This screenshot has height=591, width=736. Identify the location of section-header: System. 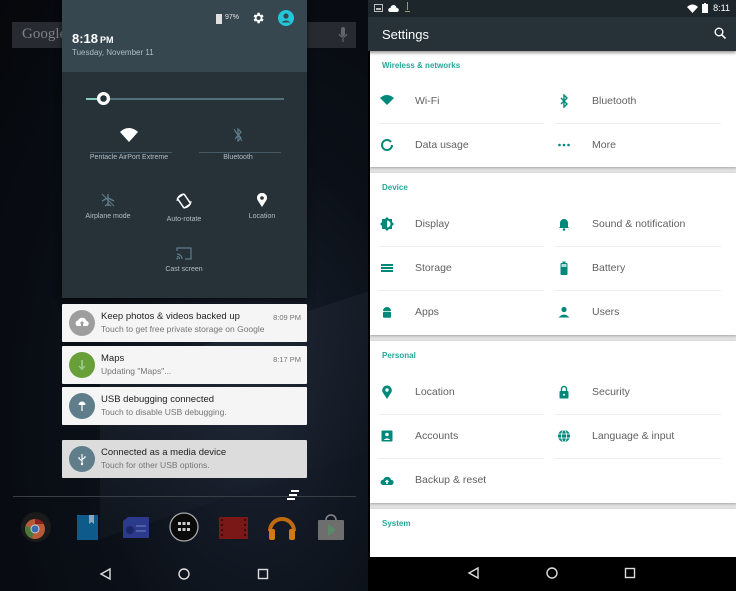
(396, 523).